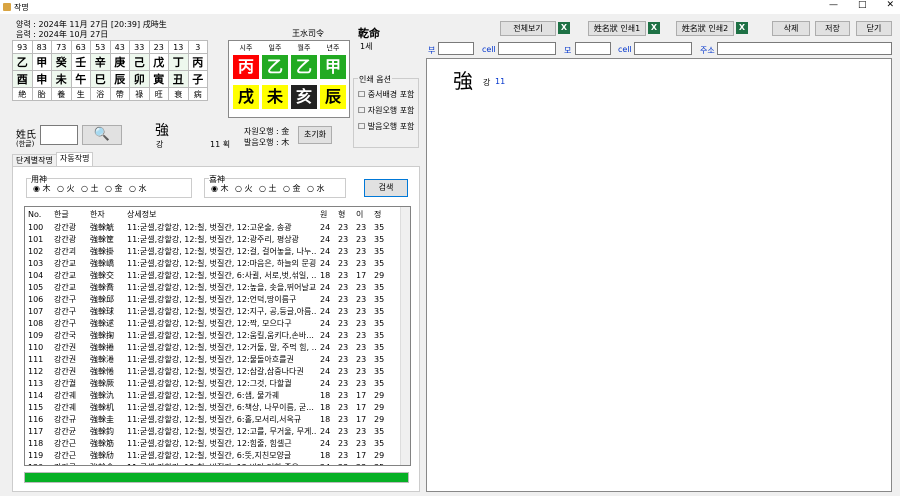 This screenshot has height=496, width=900. What do you see at coordinates (386, 94) in the screenshot?
I see `option-background: ☐ 중서배경 포함` at bounding box center [386, 94].